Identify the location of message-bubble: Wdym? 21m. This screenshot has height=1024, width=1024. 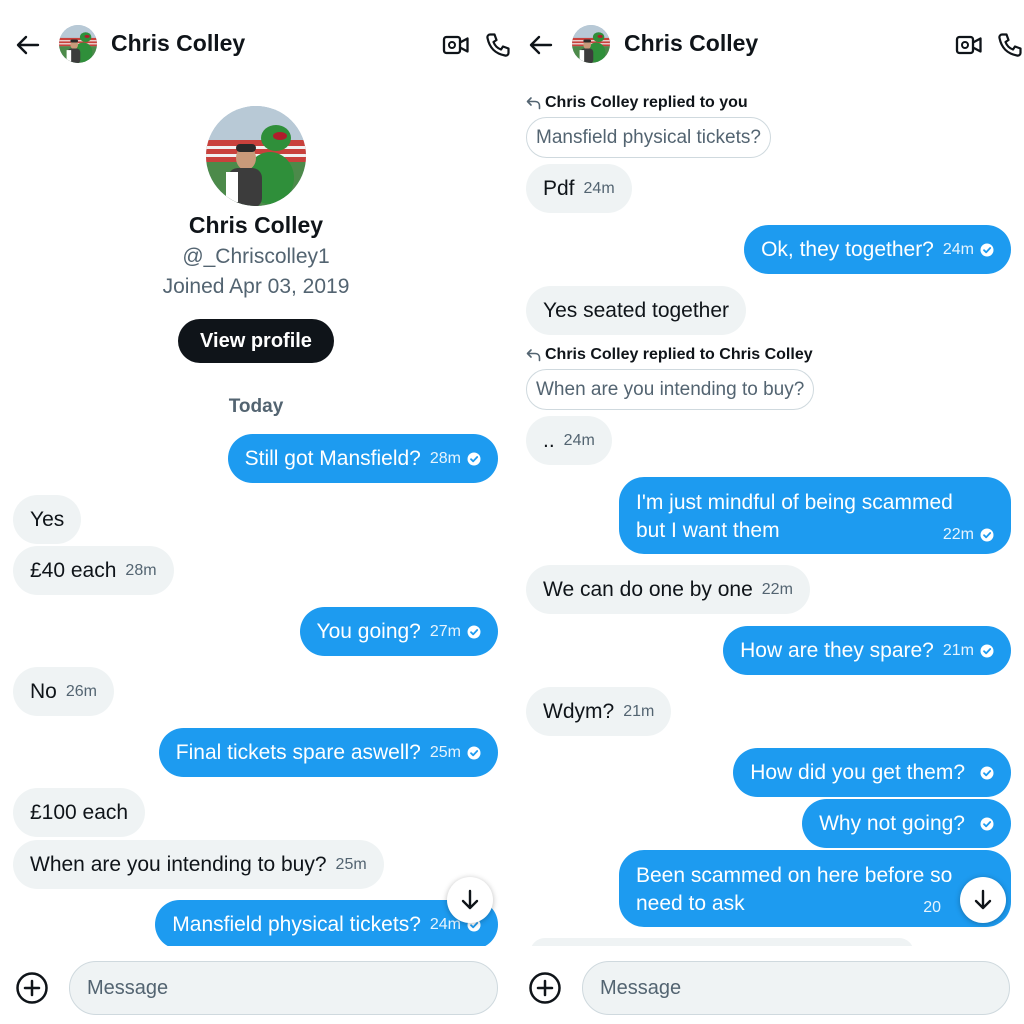
(599, 711).